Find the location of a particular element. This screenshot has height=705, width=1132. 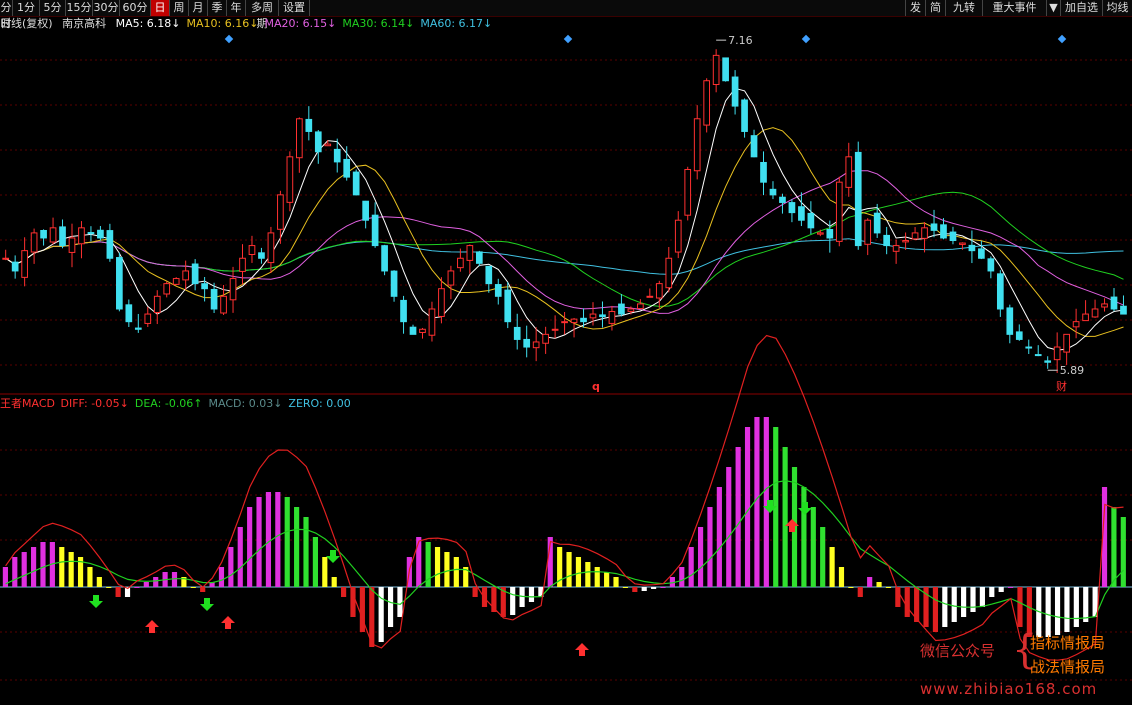

ma60-line is located at coordinates (564, 256).